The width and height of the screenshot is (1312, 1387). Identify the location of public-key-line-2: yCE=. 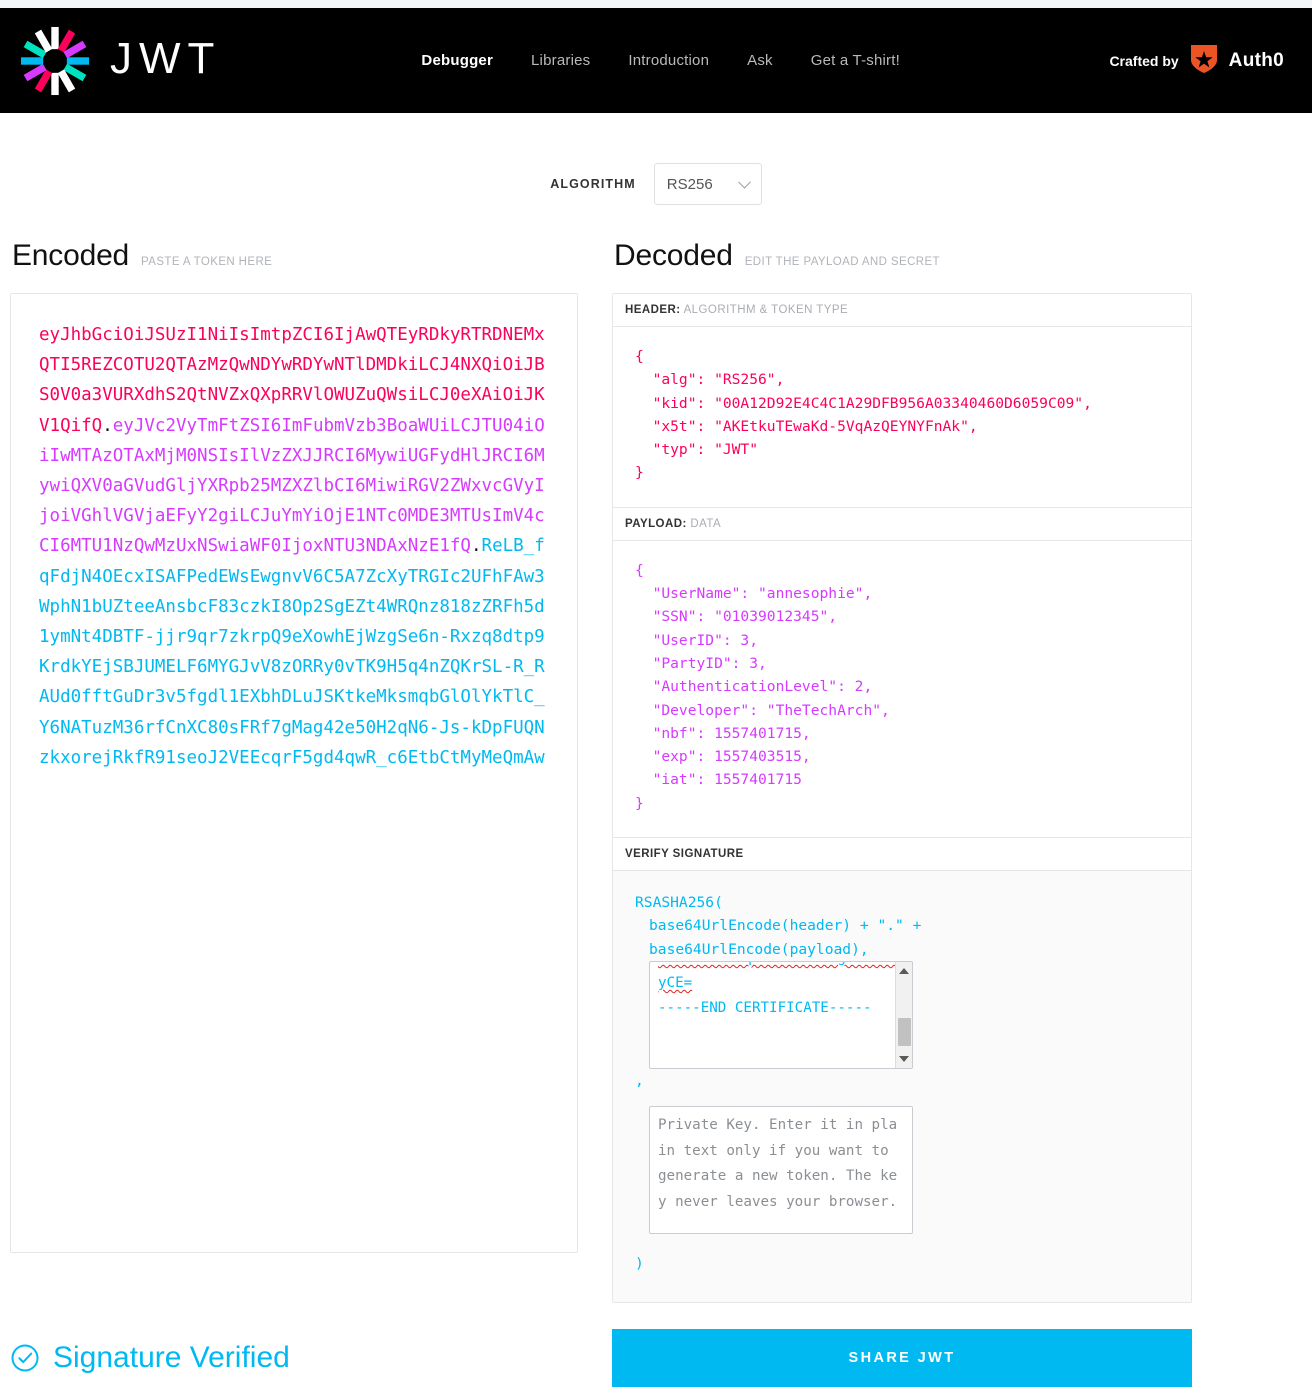
(675, 982).